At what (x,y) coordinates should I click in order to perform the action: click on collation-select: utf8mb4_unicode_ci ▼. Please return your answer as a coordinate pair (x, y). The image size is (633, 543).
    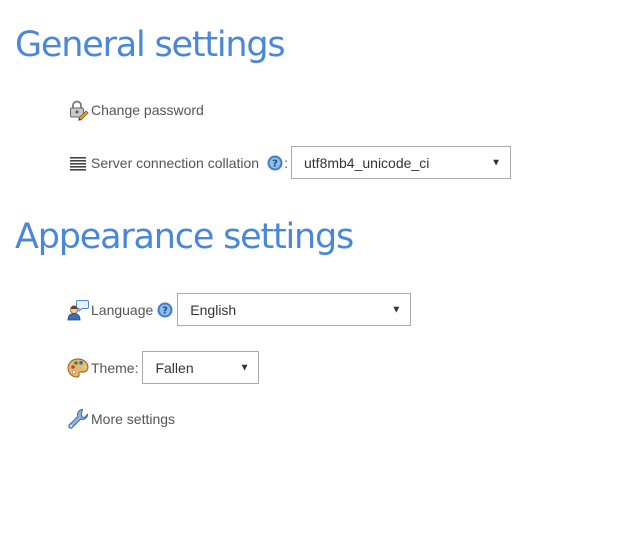
    Looking at the image, I should click on (401, 162).